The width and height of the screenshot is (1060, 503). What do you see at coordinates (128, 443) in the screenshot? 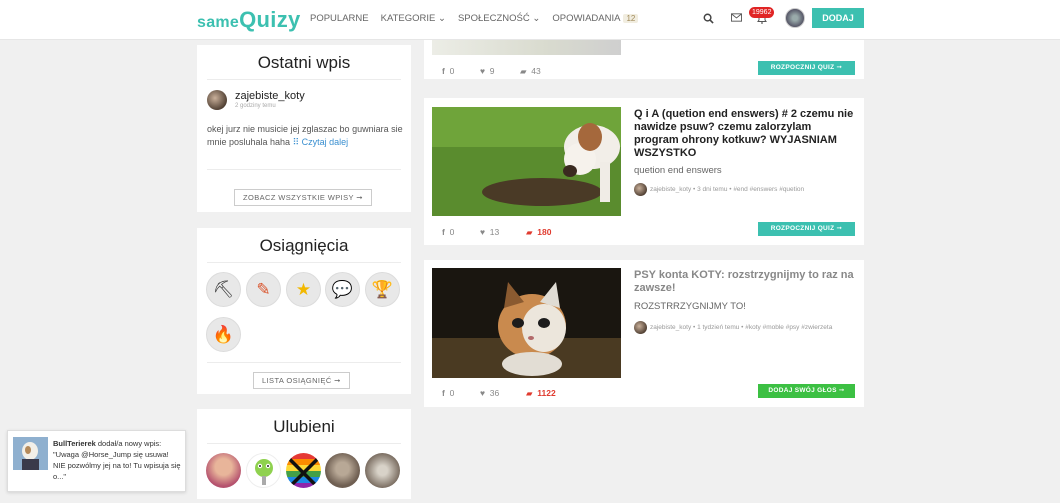
I see `toast-action: dodał/a nowy wpis:` at bounding box center [128, 443].